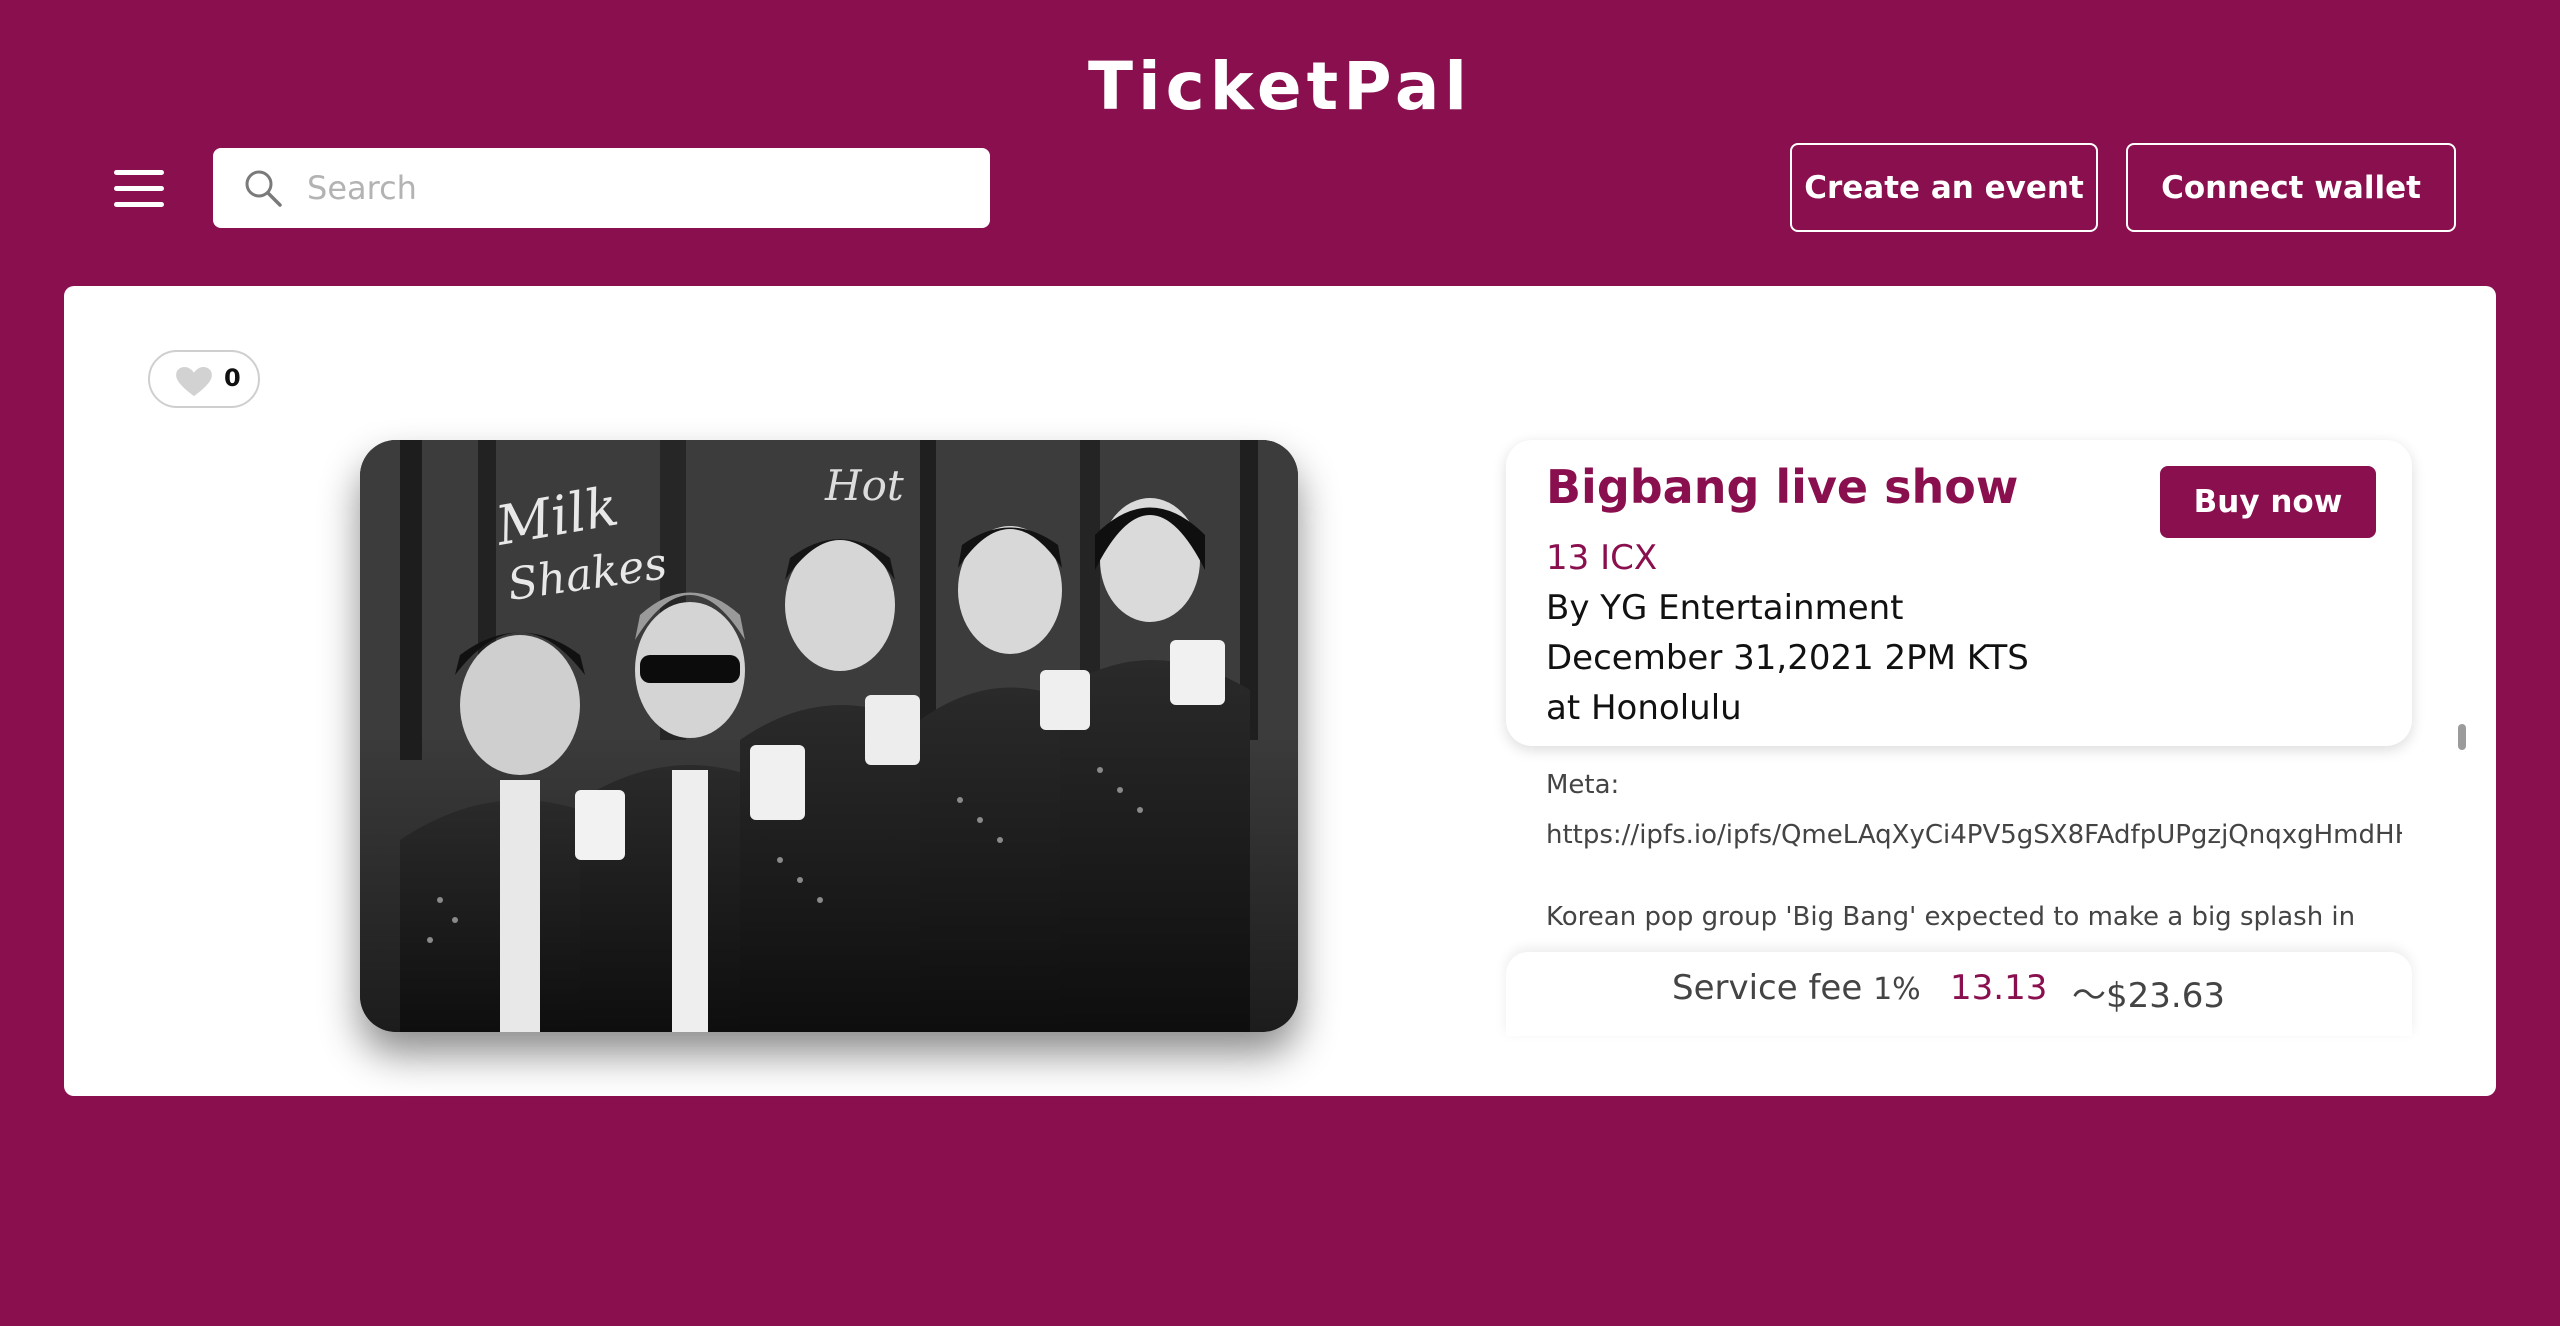 The image size is (2560, 1326). I want to click on heart-icon, so click(194, 381).